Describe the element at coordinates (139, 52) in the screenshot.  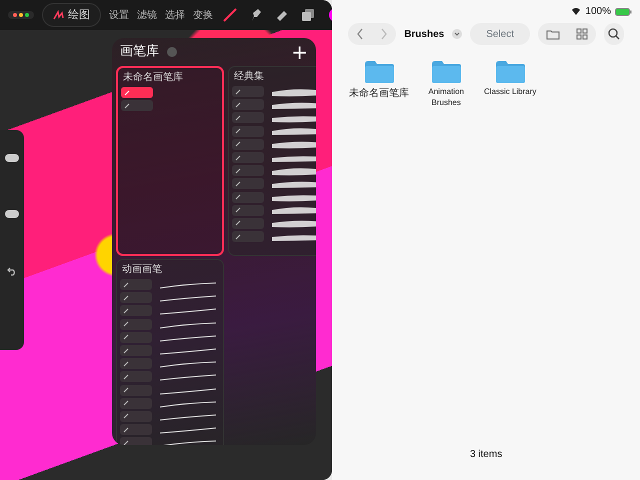
I see `panel-title: 画笔库` at that location.